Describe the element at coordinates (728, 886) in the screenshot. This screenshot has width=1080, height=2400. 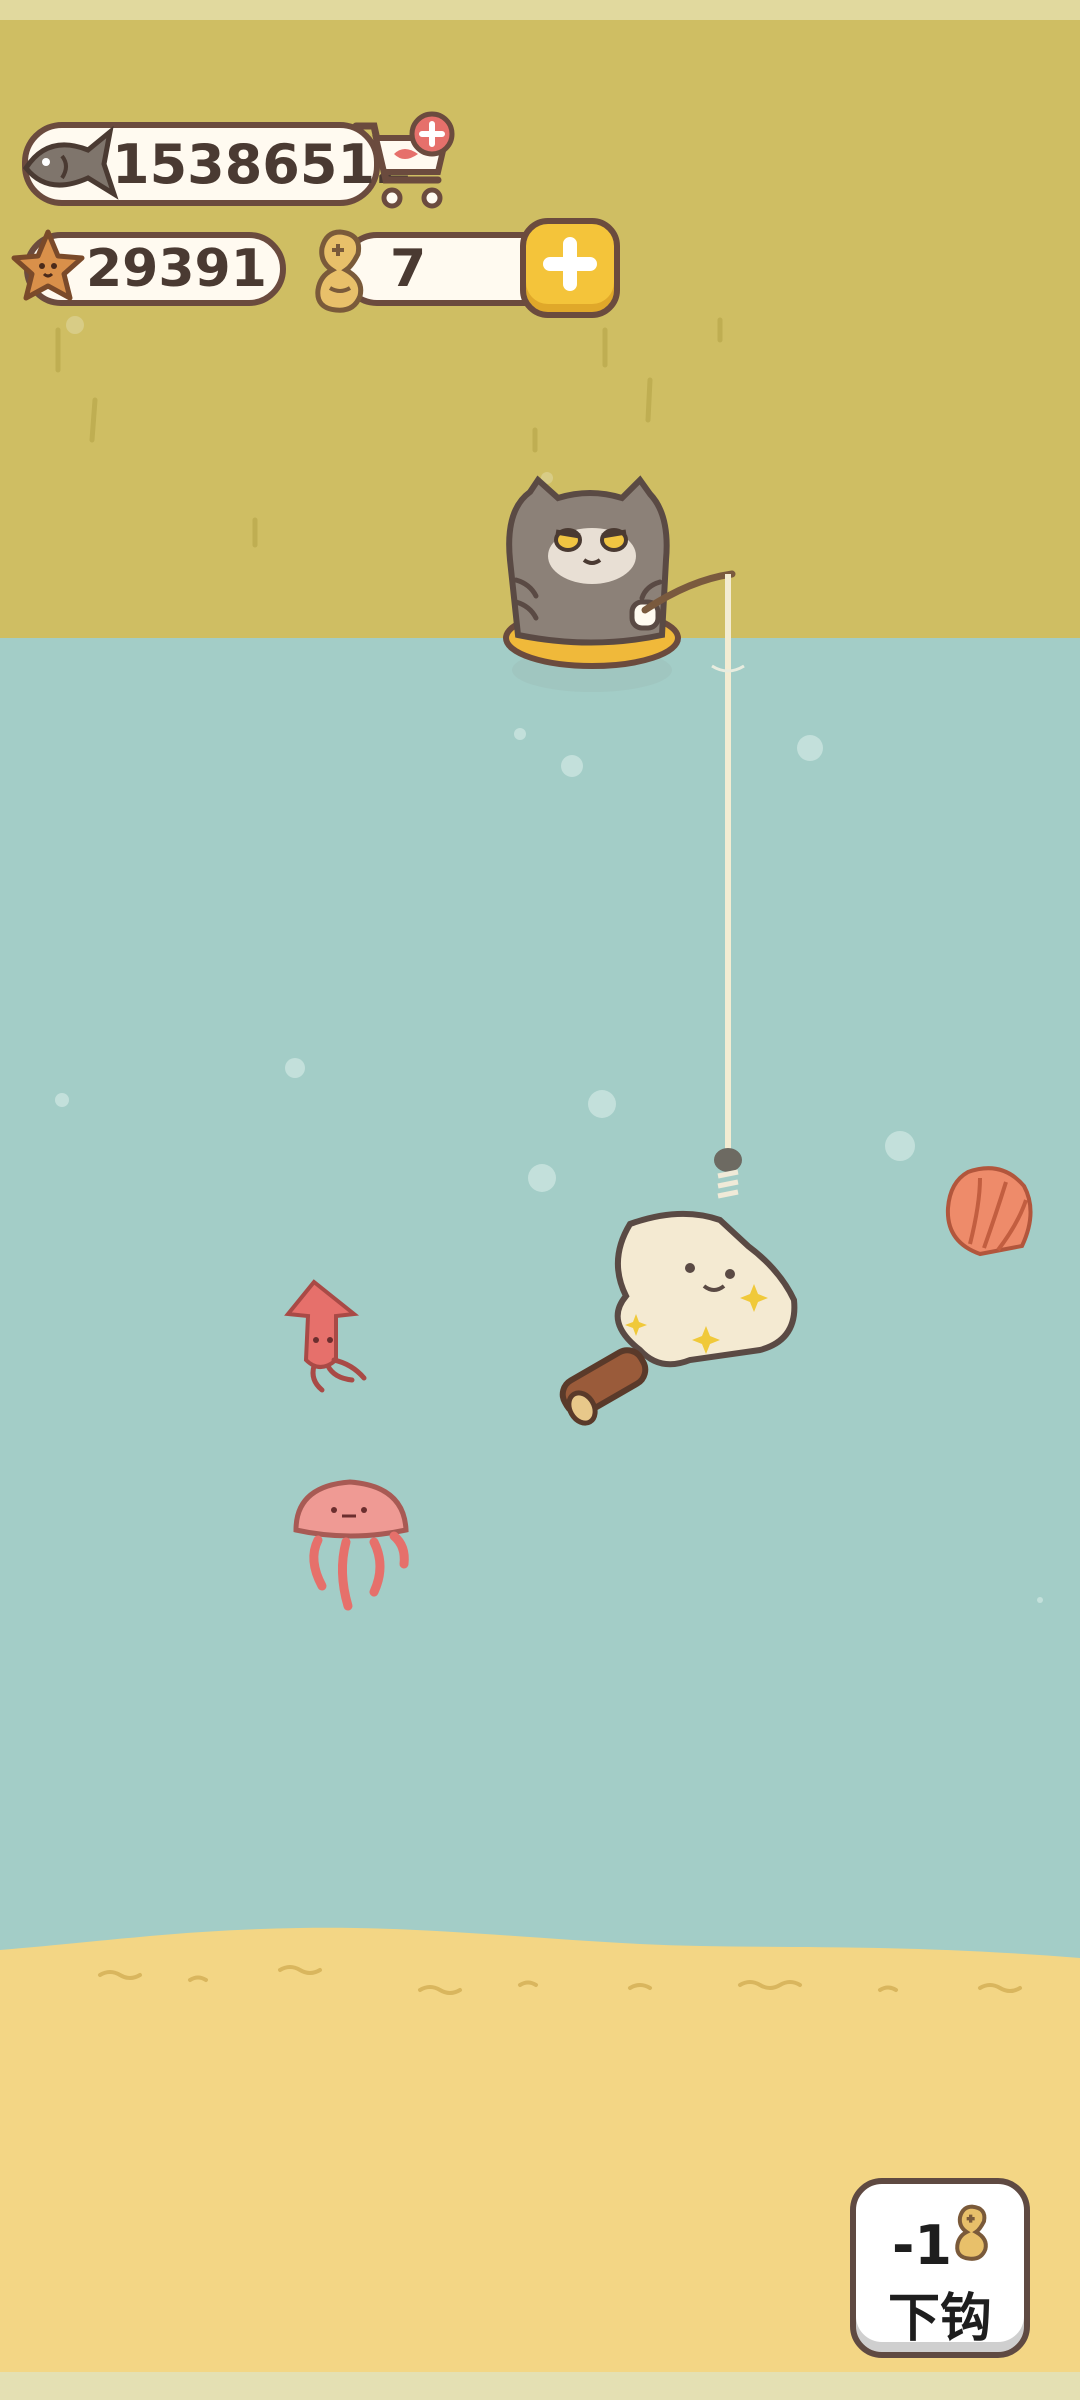
I see `fishing-line` at that location.